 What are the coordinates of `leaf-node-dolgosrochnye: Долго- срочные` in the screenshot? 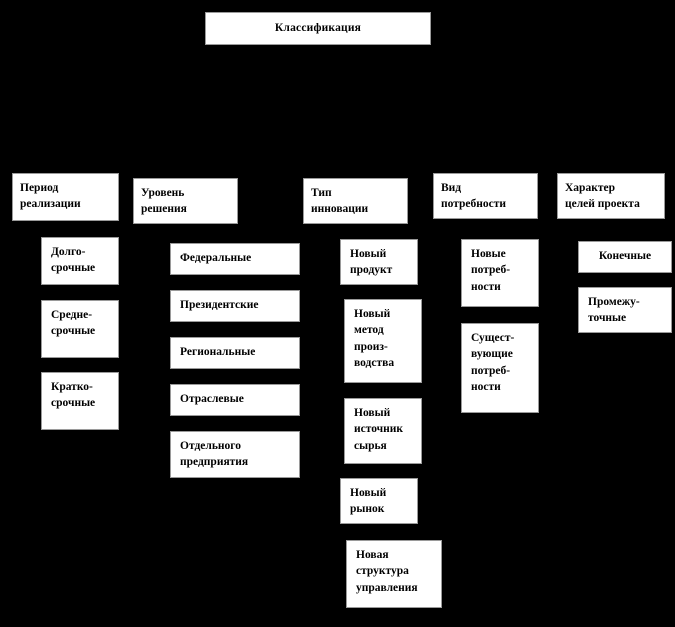 It's located at (80, 261).